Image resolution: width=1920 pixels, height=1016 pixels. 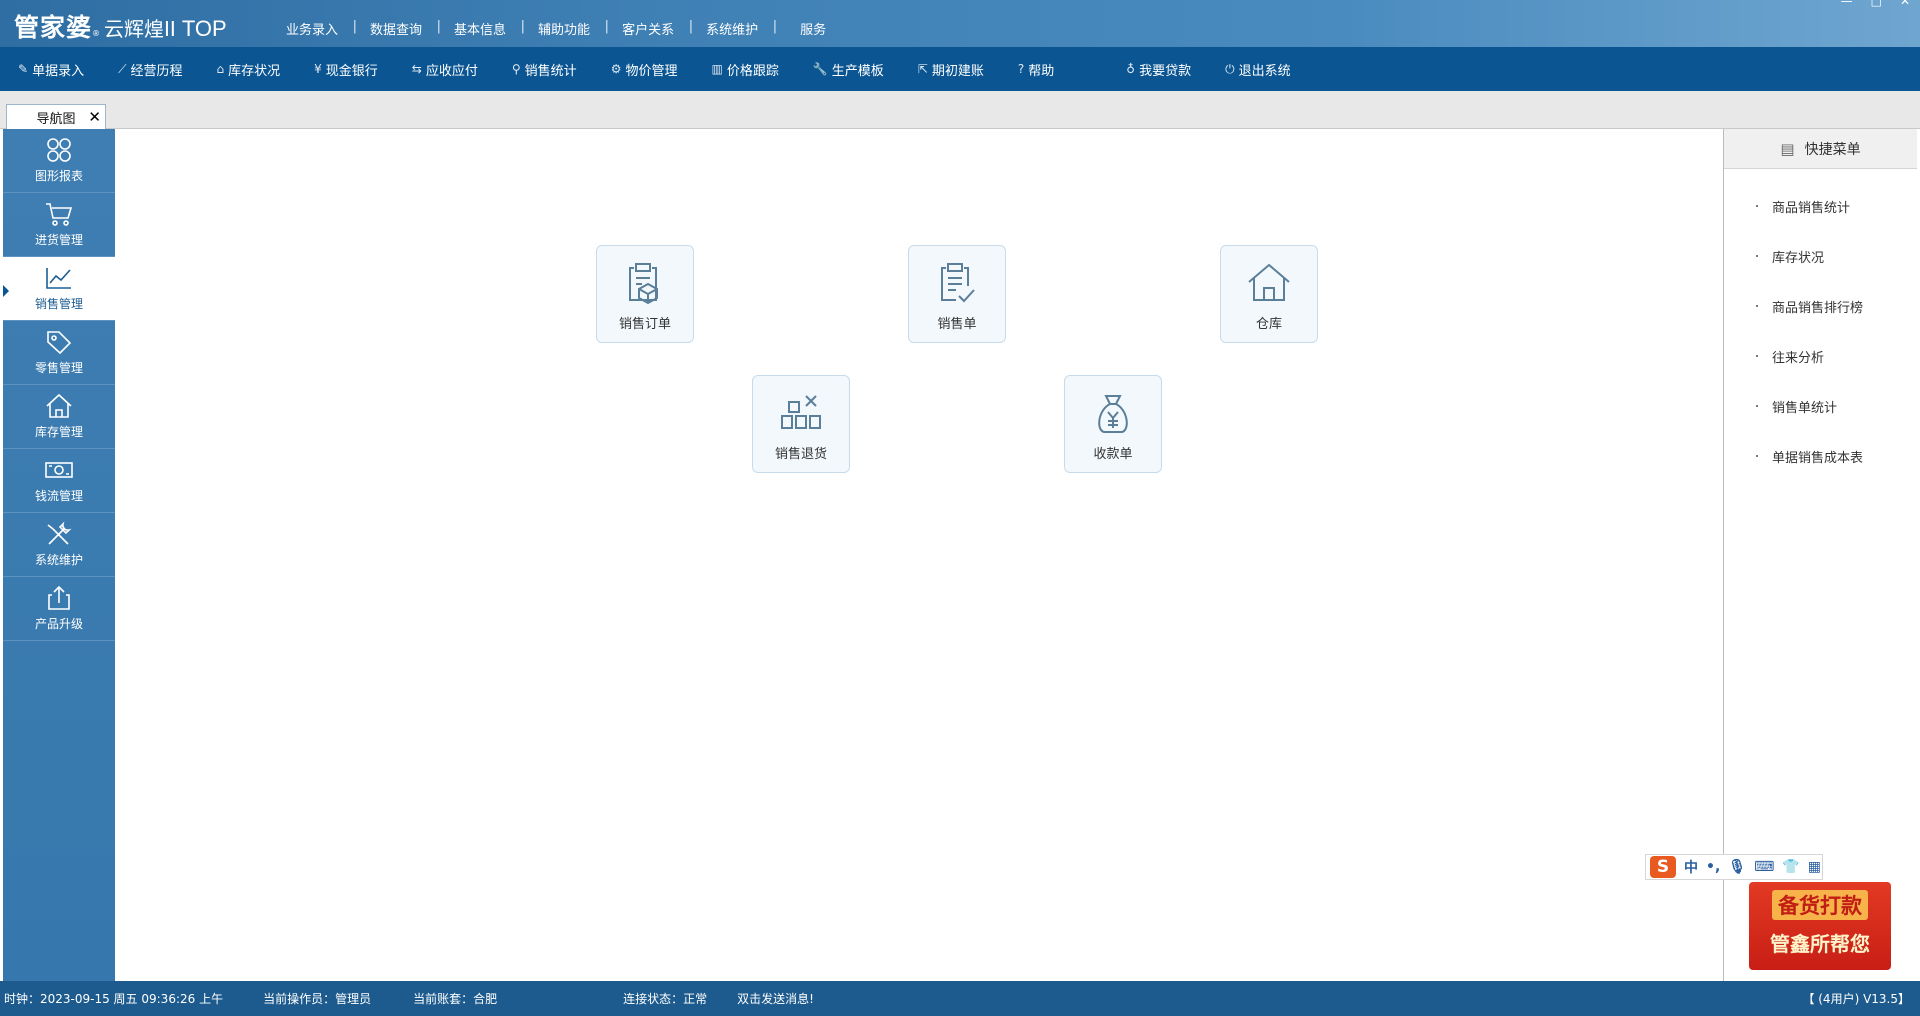 What do you see at coordinates (1764, 867) in the screenshot?
I see `keyboard-icon: ⌨` at bounding box center [1764, 867].